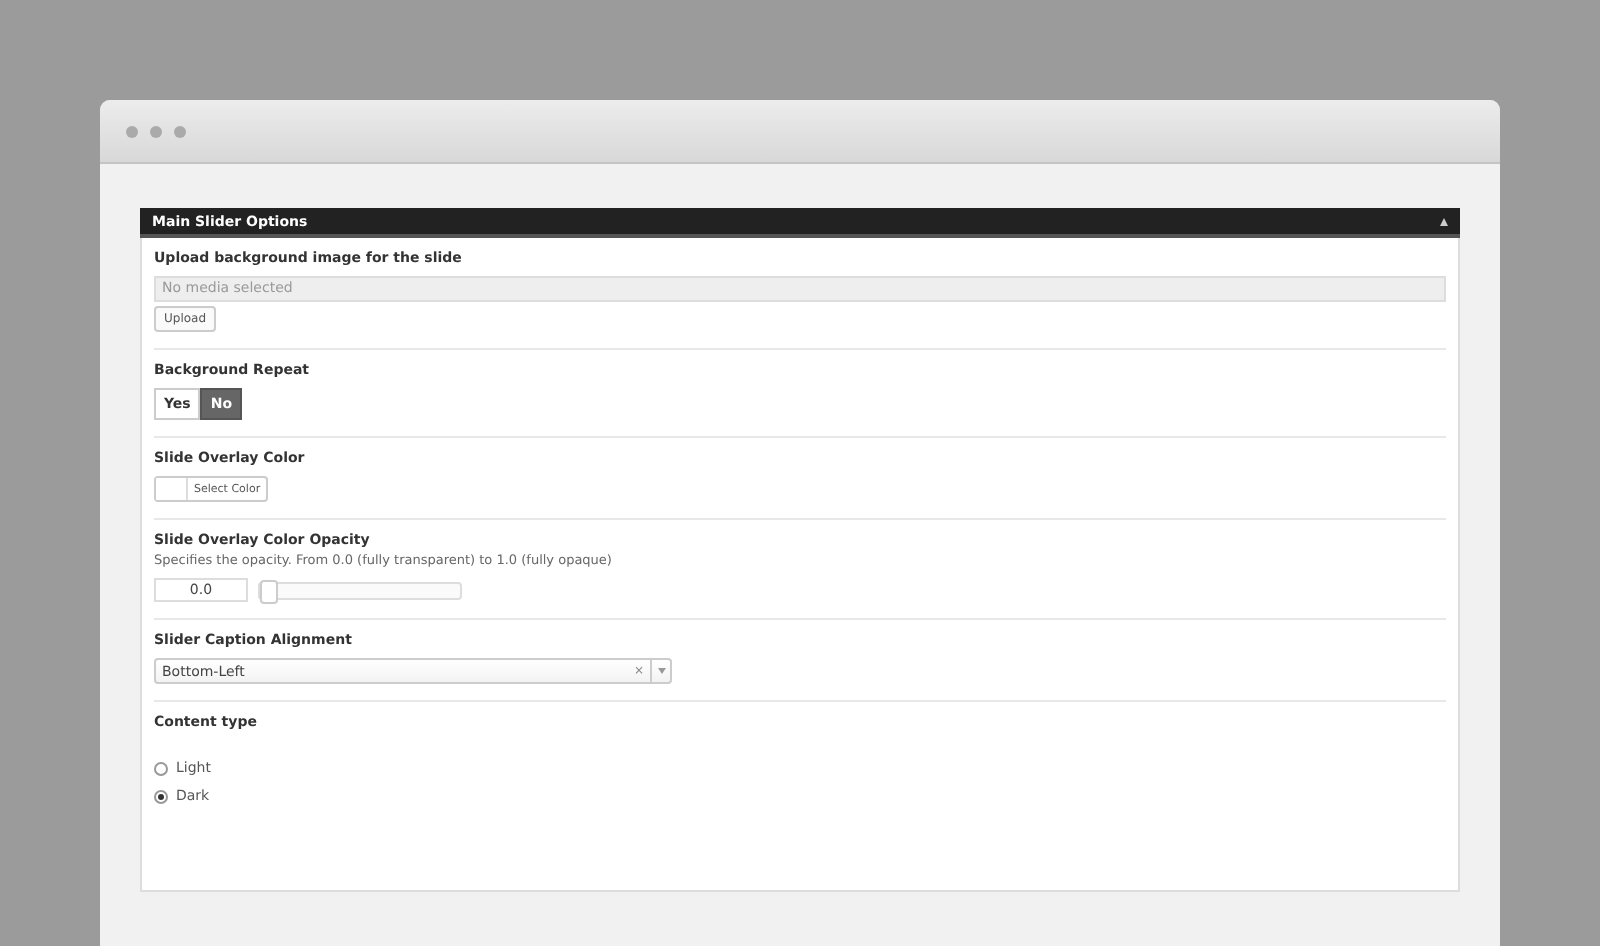 The height and width of the screenshot is (946, 1600). Describe the element at coordinates (1444, 221) in the screenshot. I see `collapse-icon` at that location.